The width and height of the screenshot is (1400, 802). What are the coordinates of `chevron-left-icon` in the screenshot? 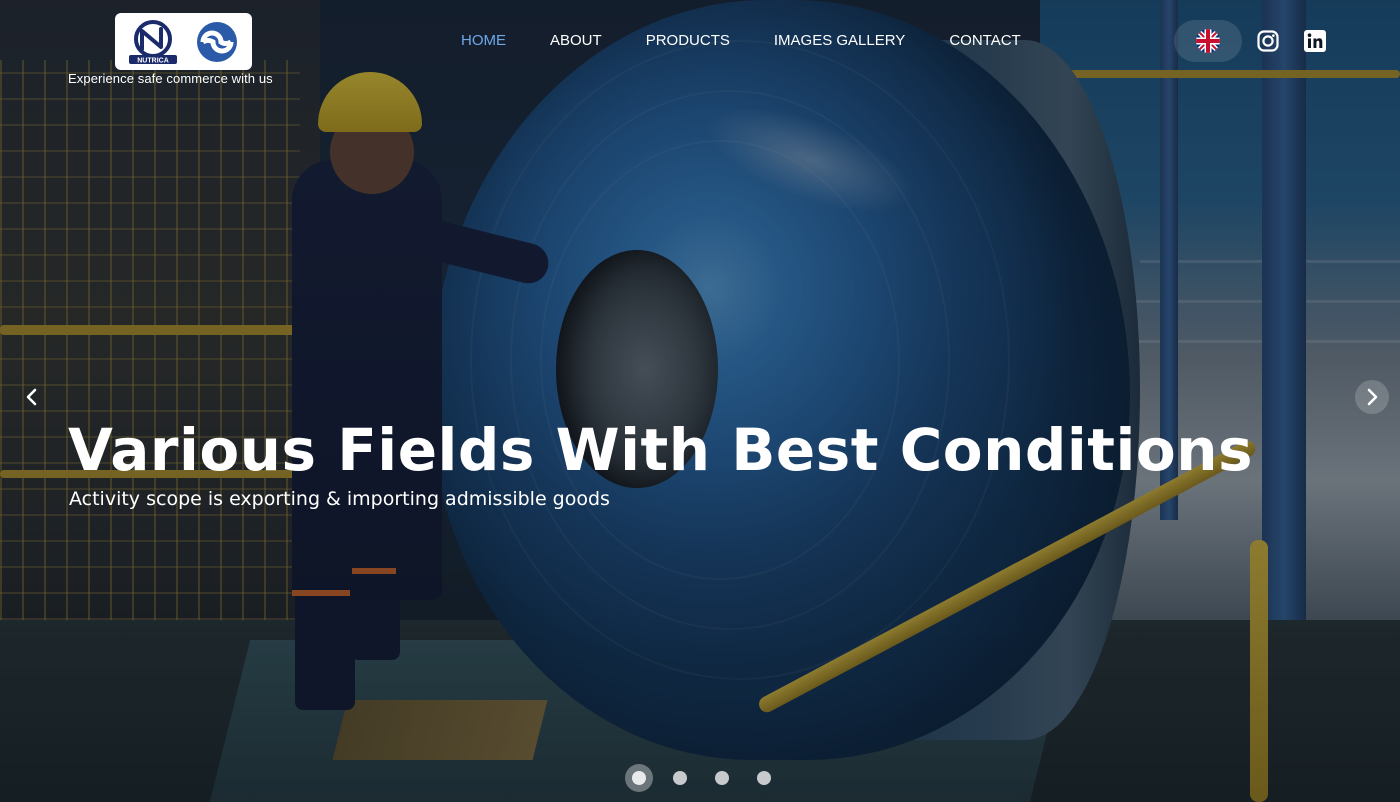 It's located at (31, 397).